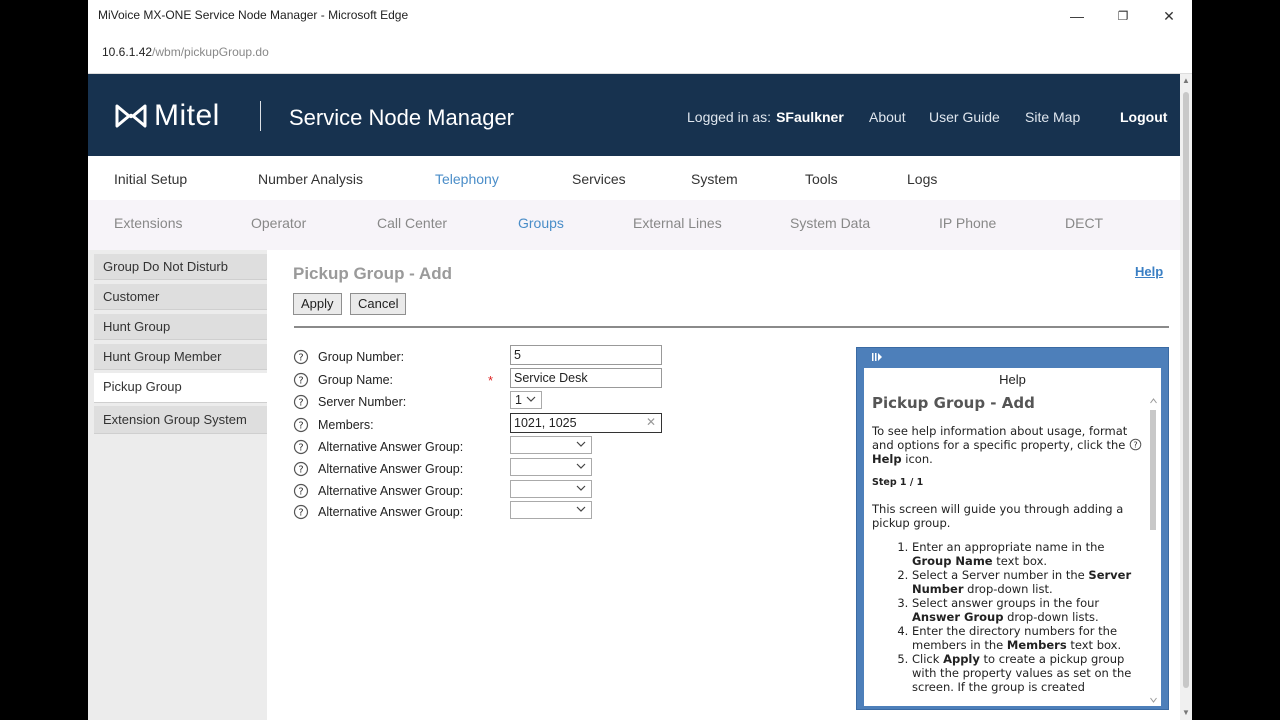  I want to click on user-guide-link: User Guide, so click(964, 117).